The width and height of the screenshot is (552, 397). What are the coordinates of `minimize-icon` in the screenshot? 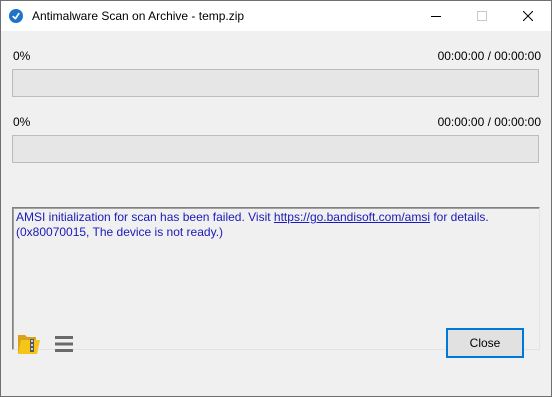 It's located at (436, 16).